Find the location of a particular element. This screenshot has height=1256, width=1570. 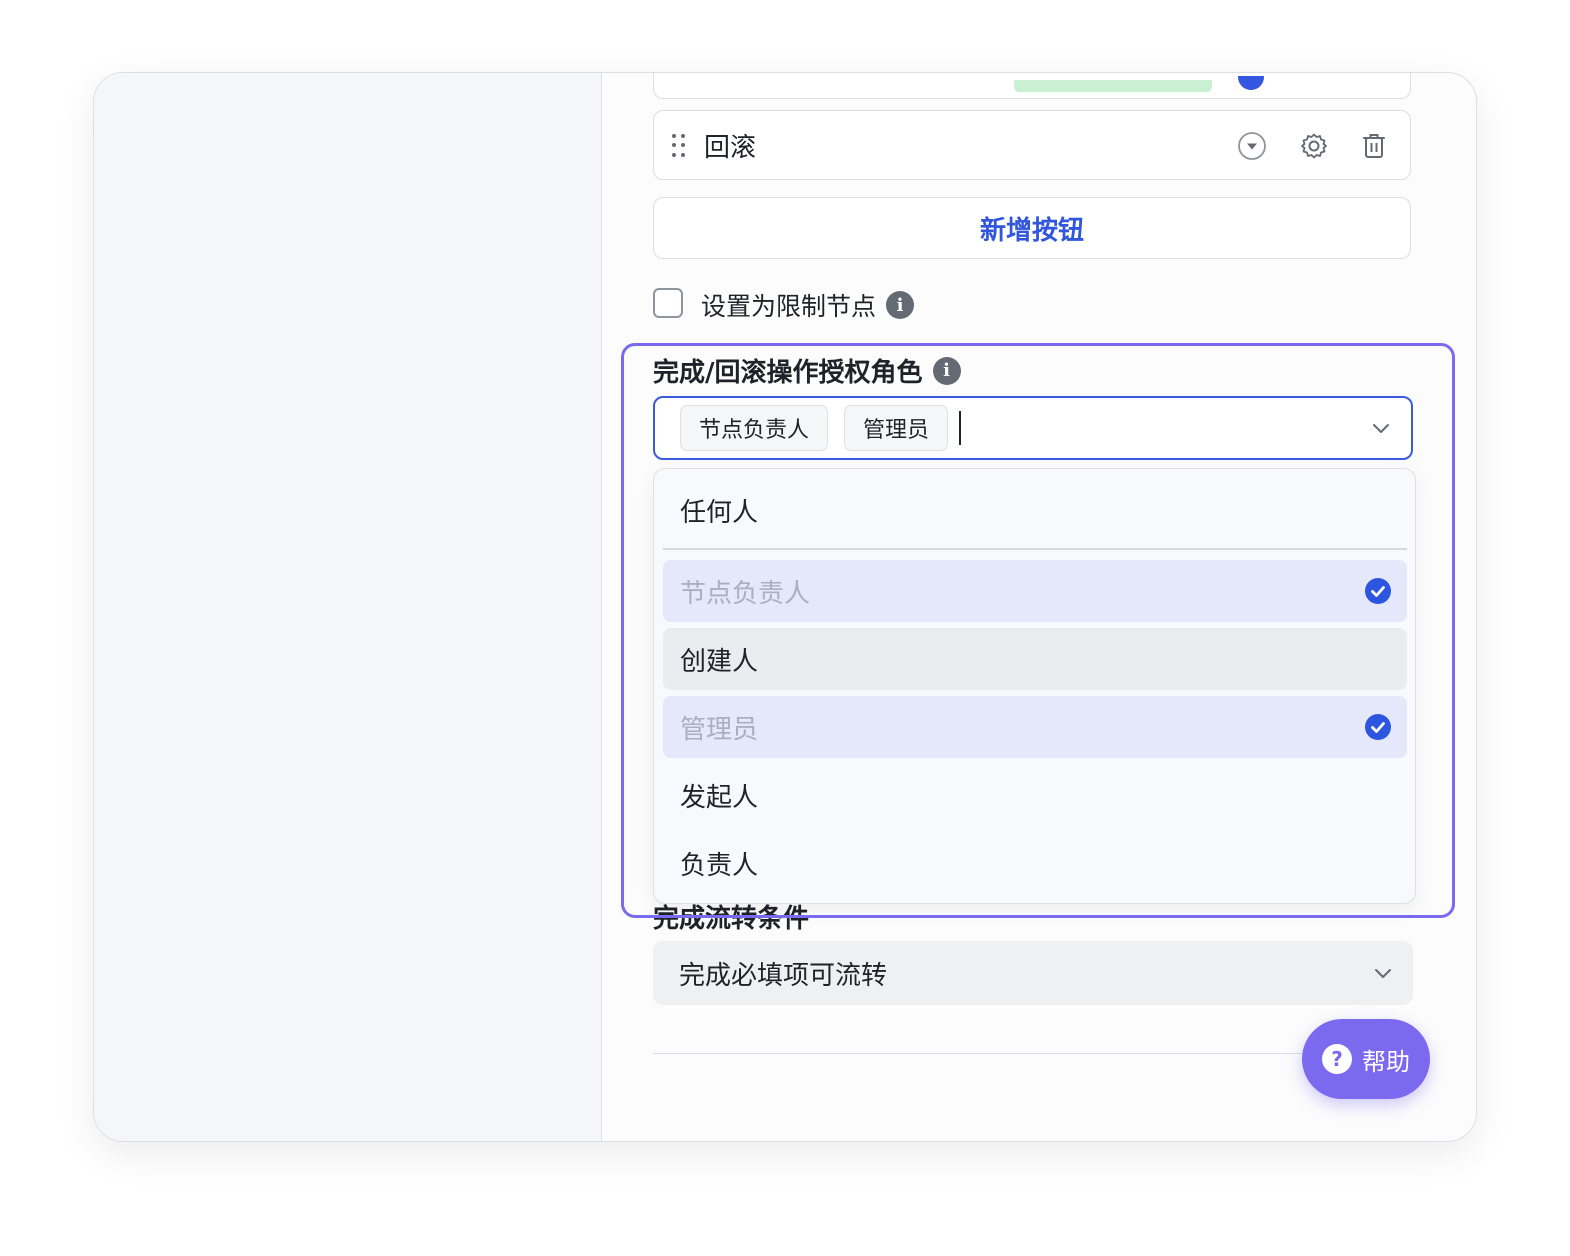

option-admin: 管理员 is located at coordinates (1035, 727).